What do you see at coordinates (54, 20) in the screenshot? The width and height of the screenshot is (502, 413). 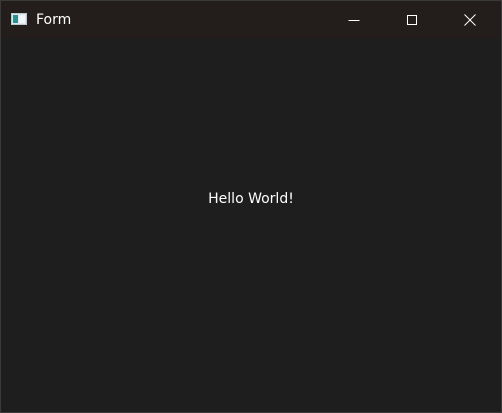 I see `window-title: Form` at bounding box center [54, 20].